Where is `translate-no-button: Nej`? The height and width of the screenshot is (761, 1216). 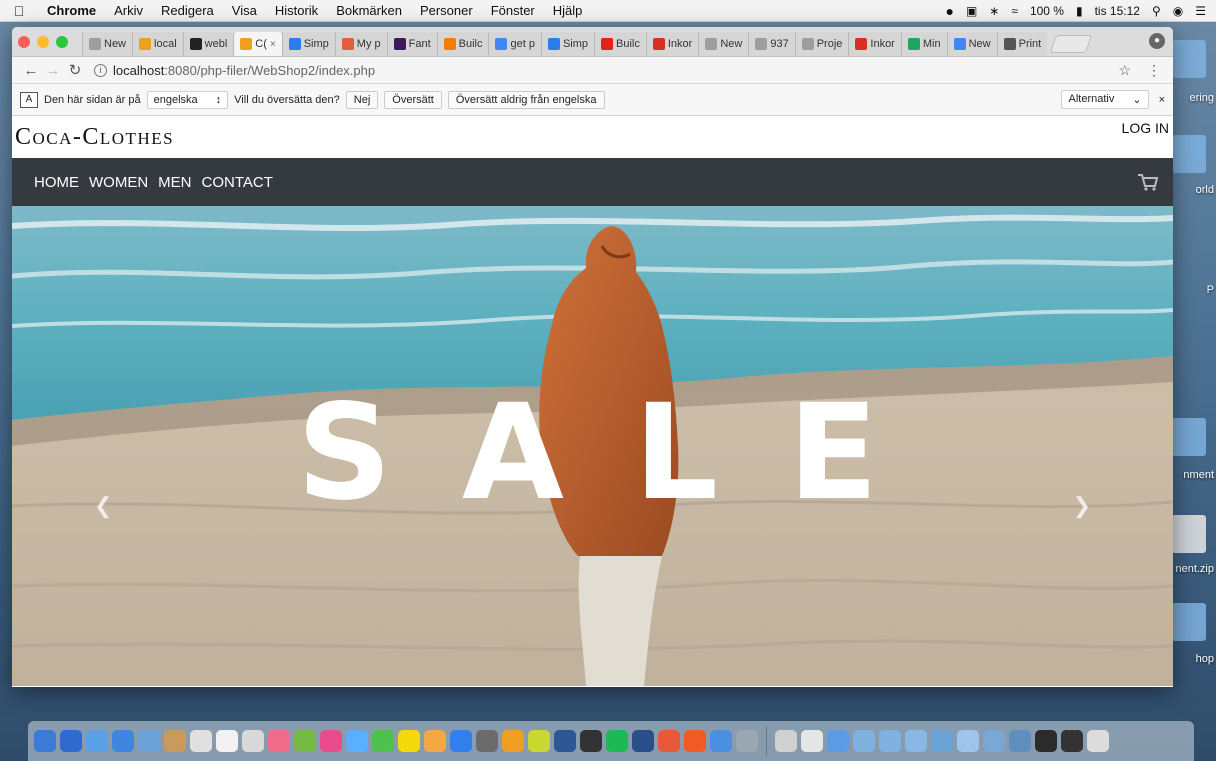
translate-no-button: Nej is located at coordinates (362, 99).